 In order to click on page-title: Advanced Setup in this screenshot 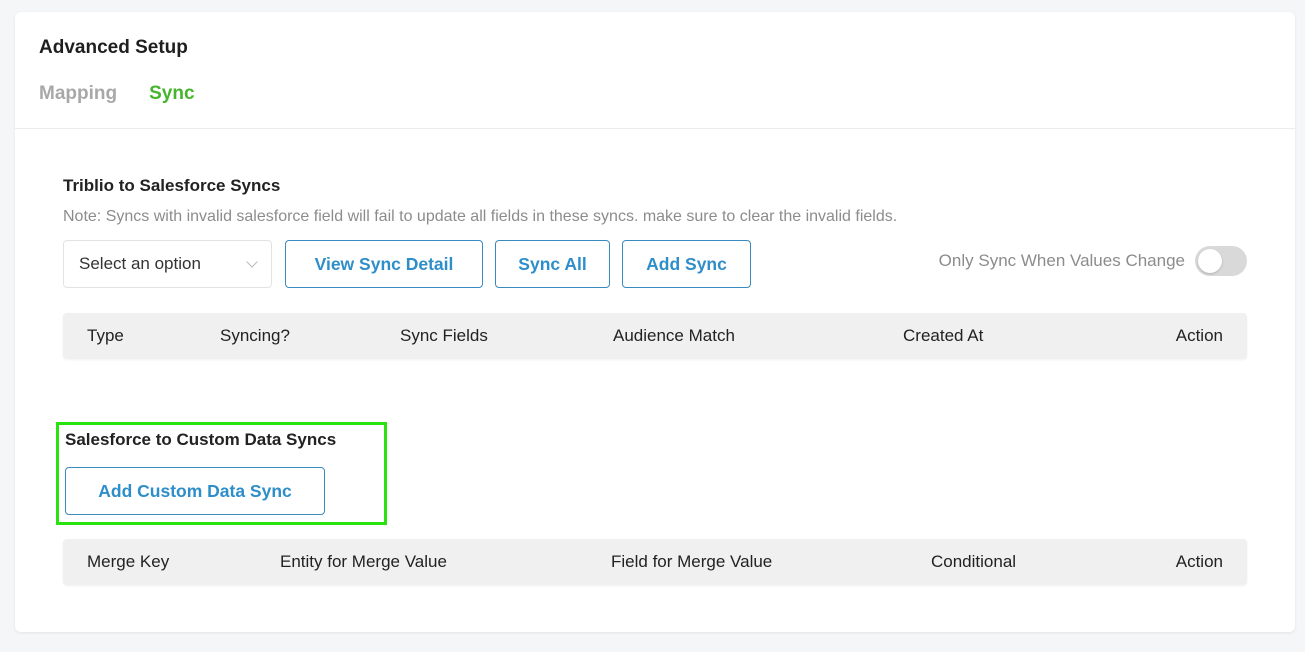, I will do `click(113, 47)`.